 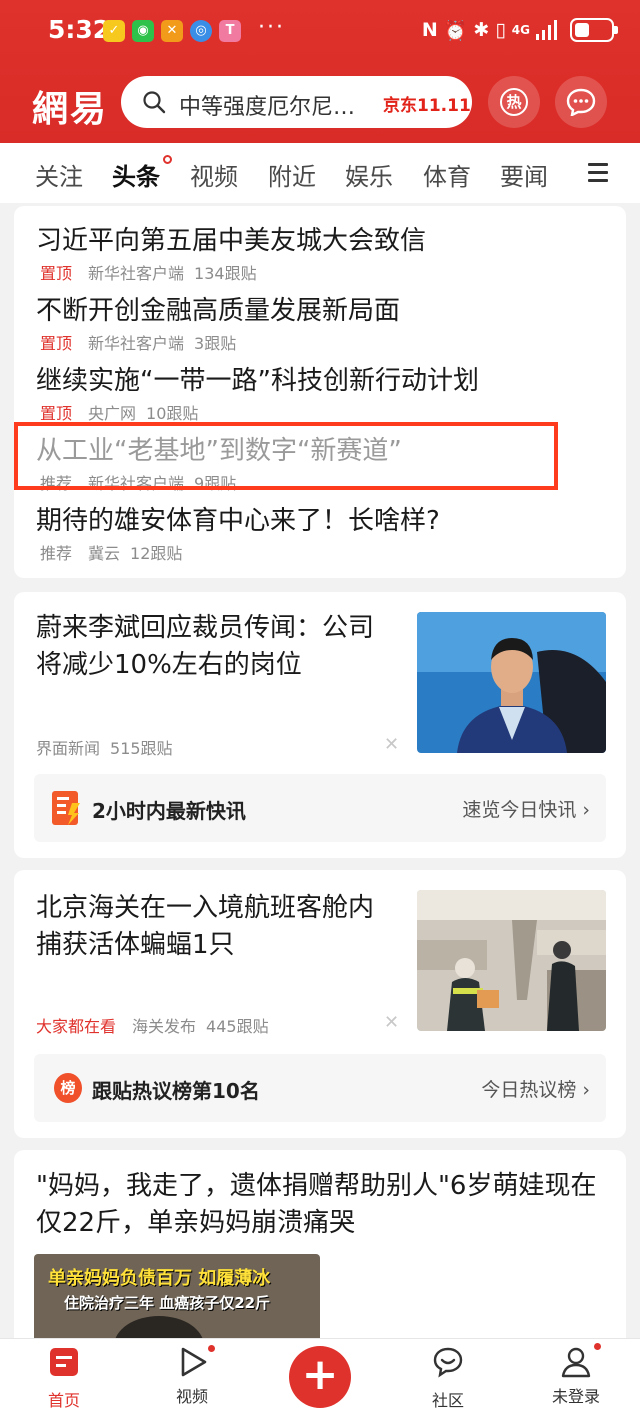 I want to click on hot-icon: 热, so click(x=514, y=102).